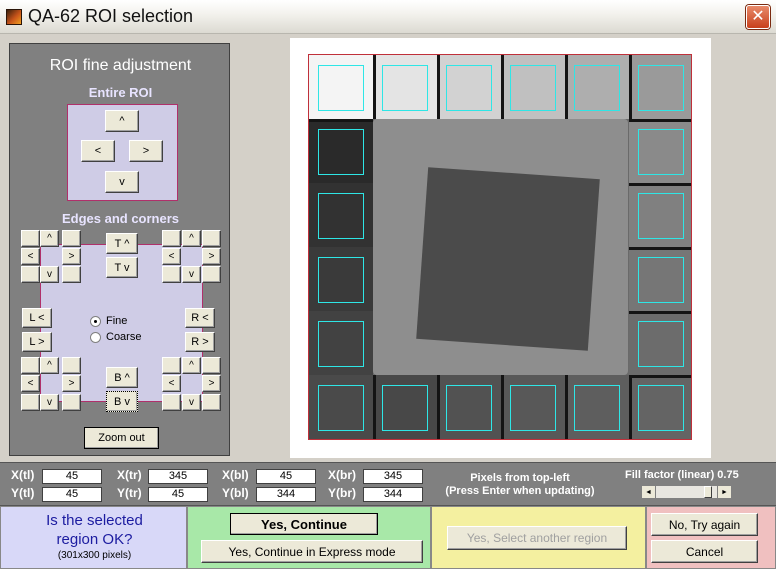  Describe the element at coordinates (122, 243) in the screenshot. I see `top-edge-up-button: T ^` at that location.